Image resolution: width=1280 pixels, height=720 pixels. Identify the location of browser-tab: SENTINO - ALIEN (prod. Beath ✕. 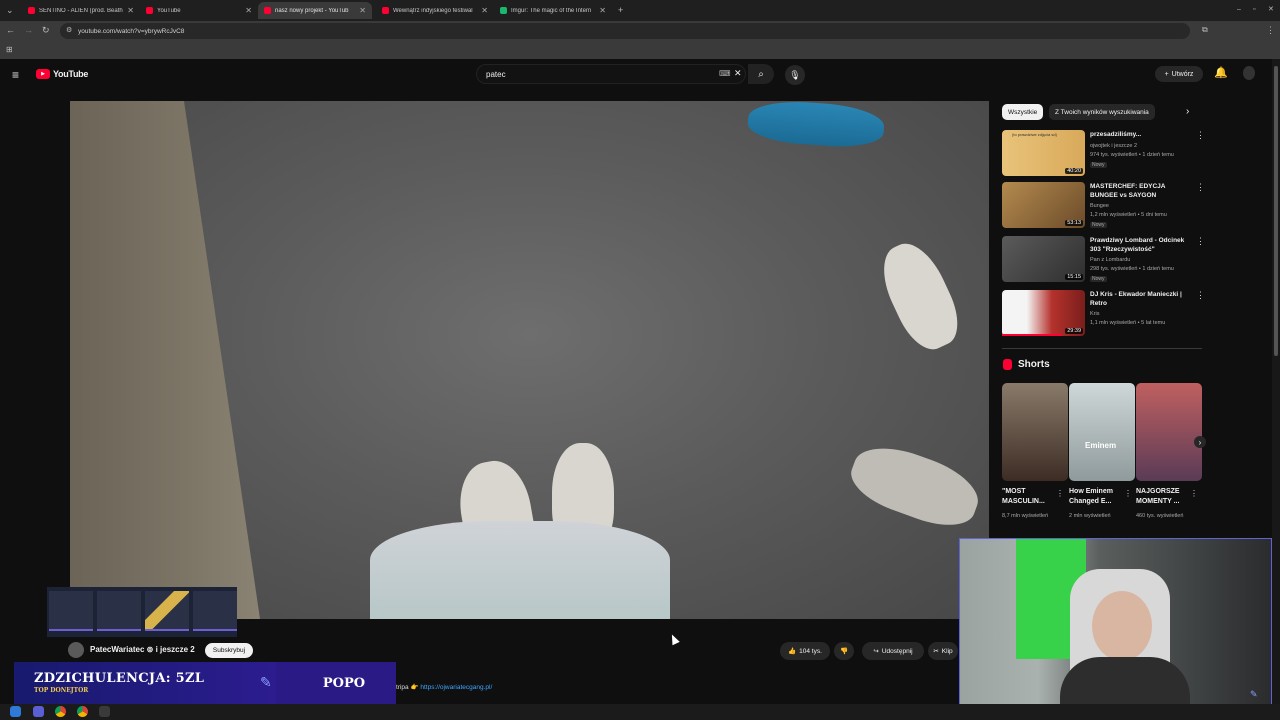
(81, 10).